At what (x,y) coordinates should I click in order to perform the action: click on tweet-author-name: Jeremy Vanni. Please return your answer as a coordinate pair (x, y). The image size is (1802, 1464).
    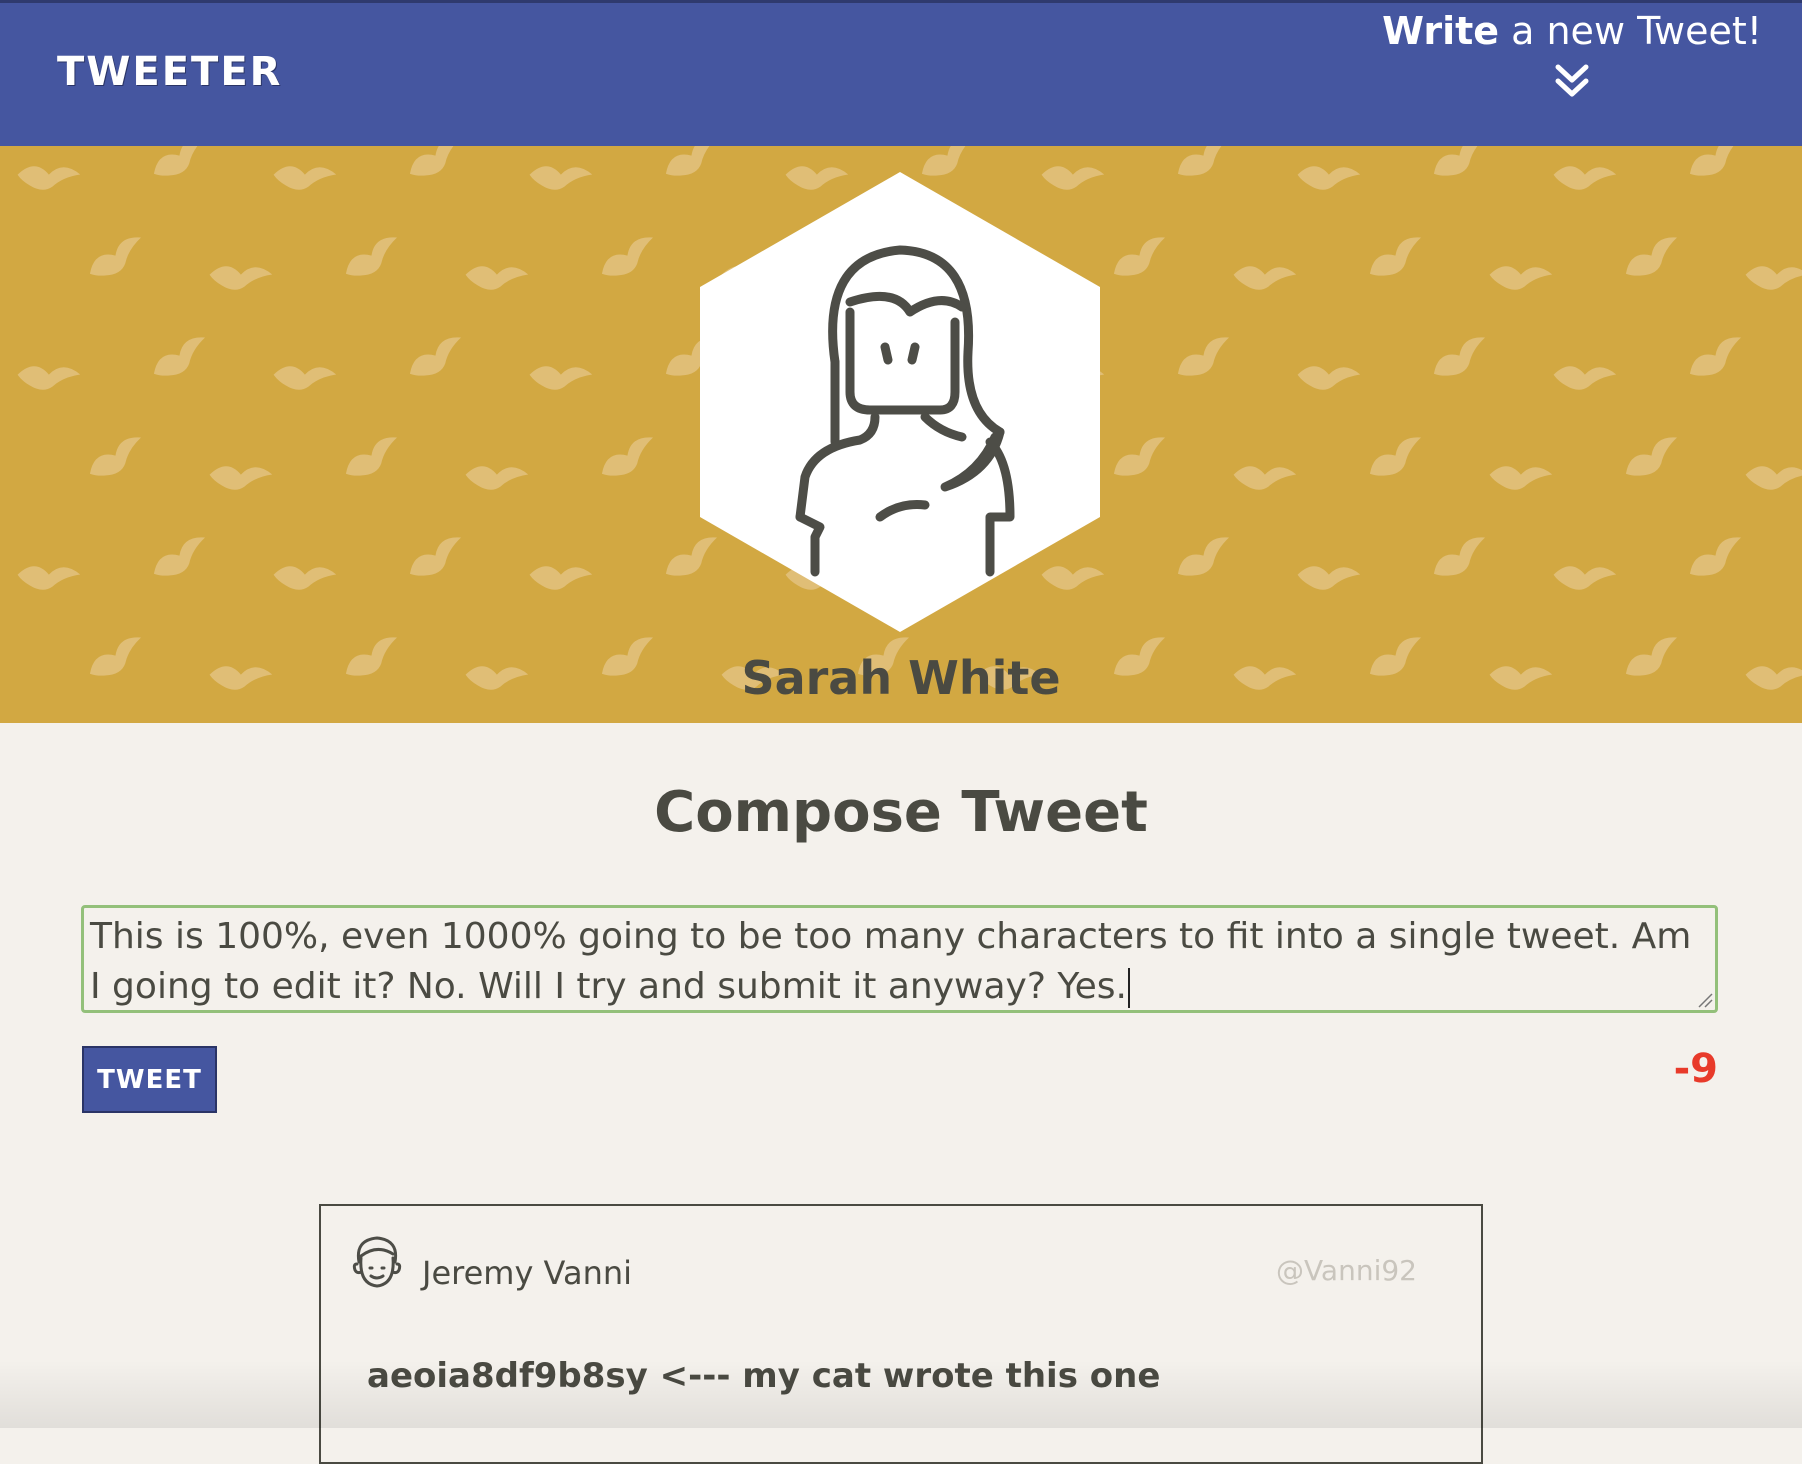
    Looking at the image, I should click on (527, 1273).